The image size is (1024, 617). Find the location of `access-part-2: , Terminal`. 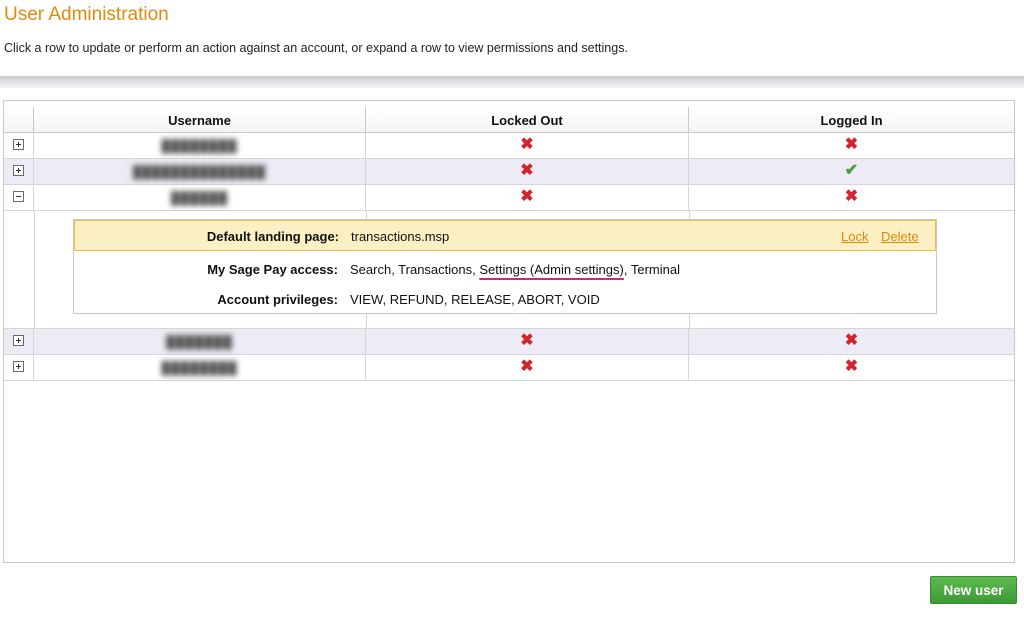

access-part-2: , Terminal is located at coordinates (651, 269).